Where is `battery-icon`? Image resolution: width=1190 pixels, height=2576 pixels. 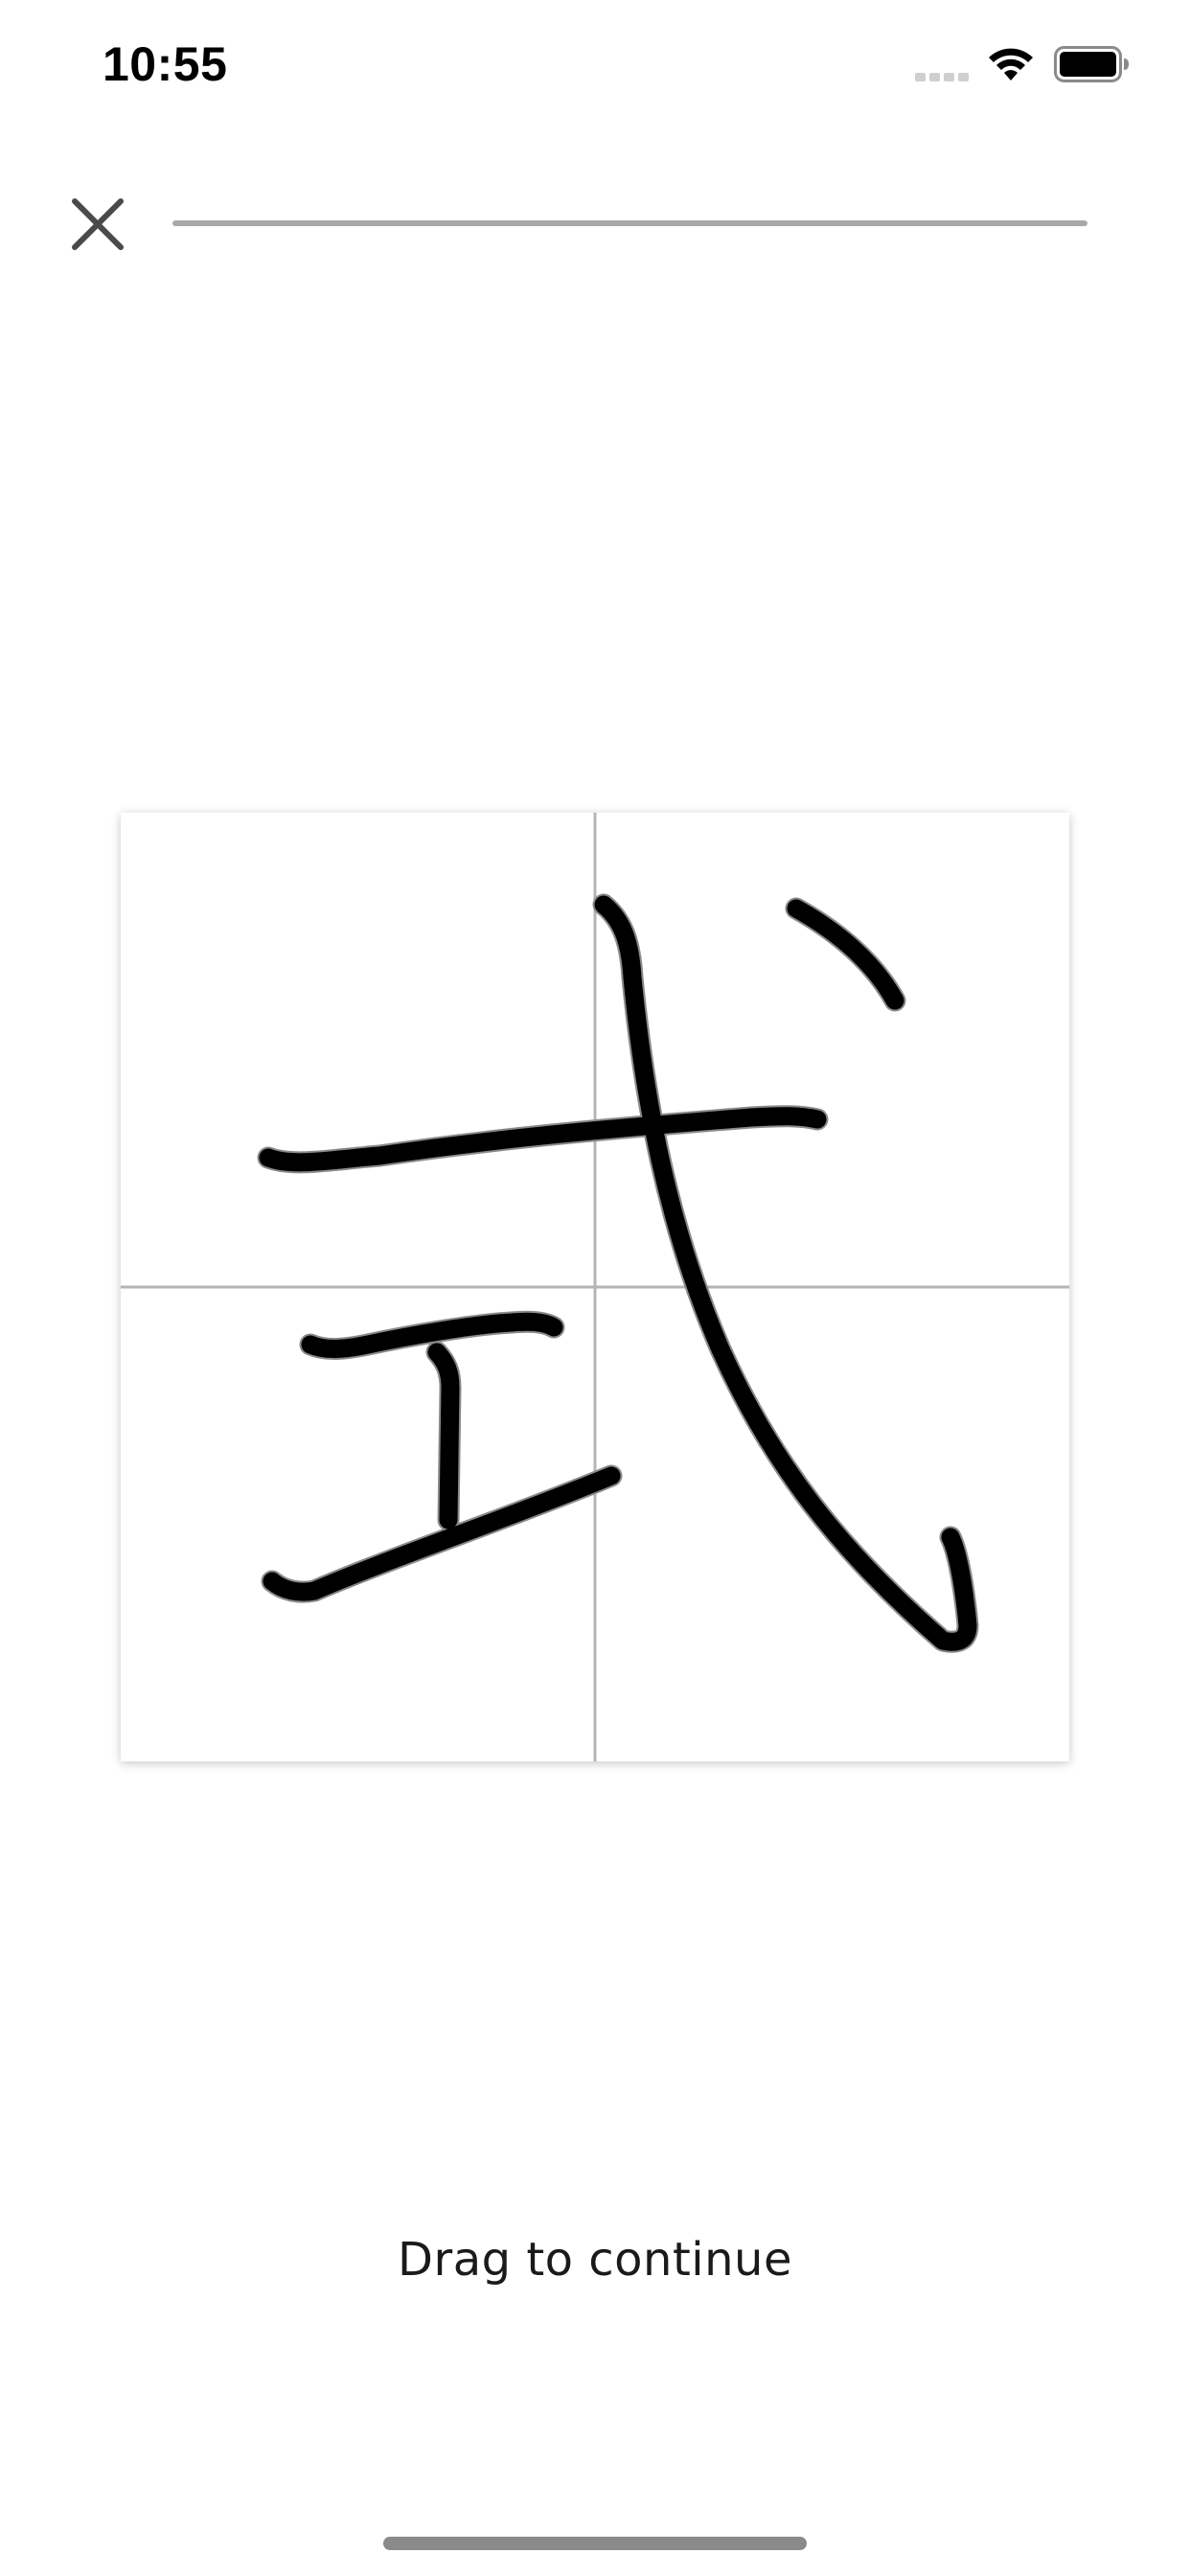 battery-icon is located at coordinates (1092, 64).